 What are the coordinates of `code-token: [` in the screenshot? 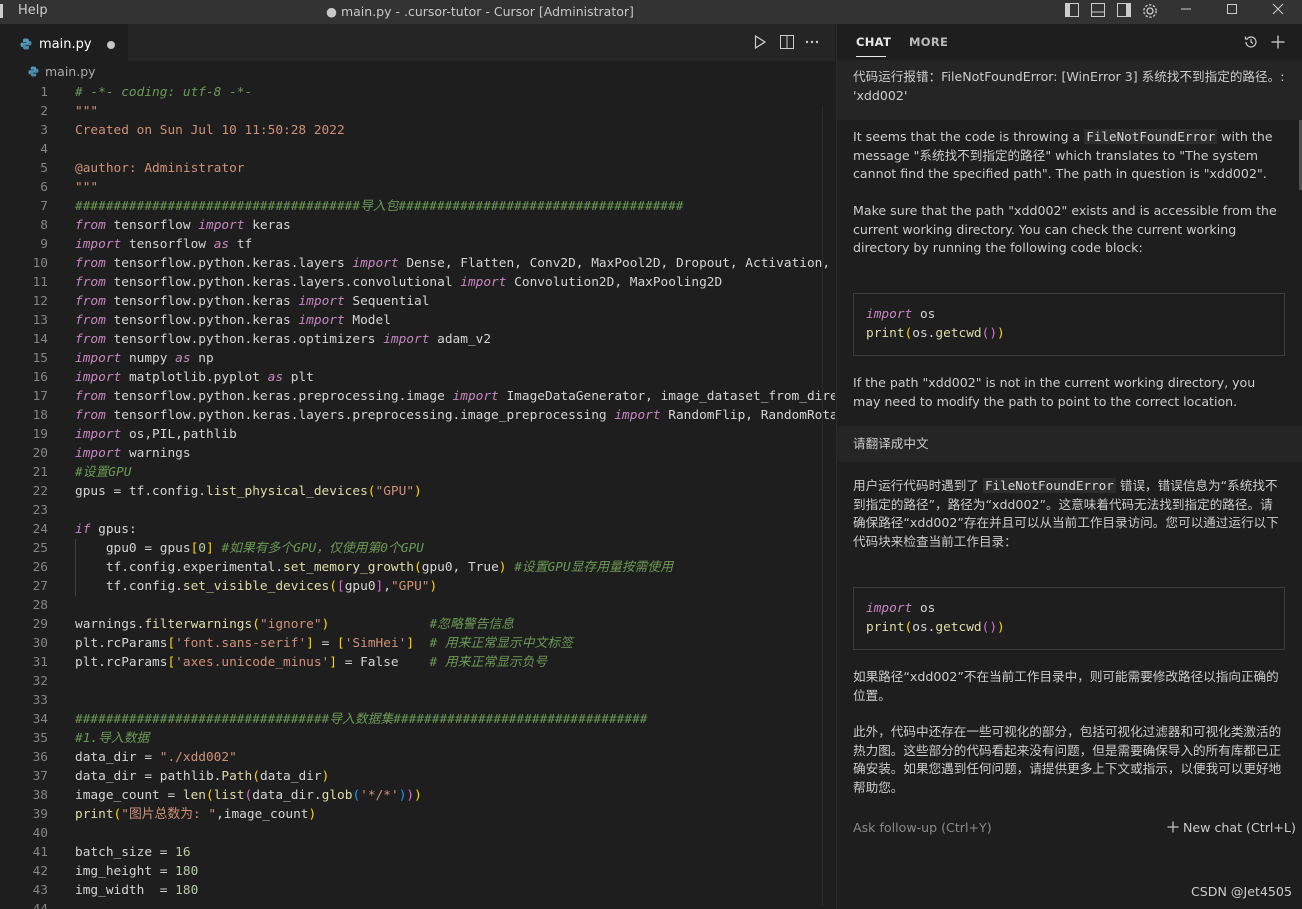 It's located at (340, 586).